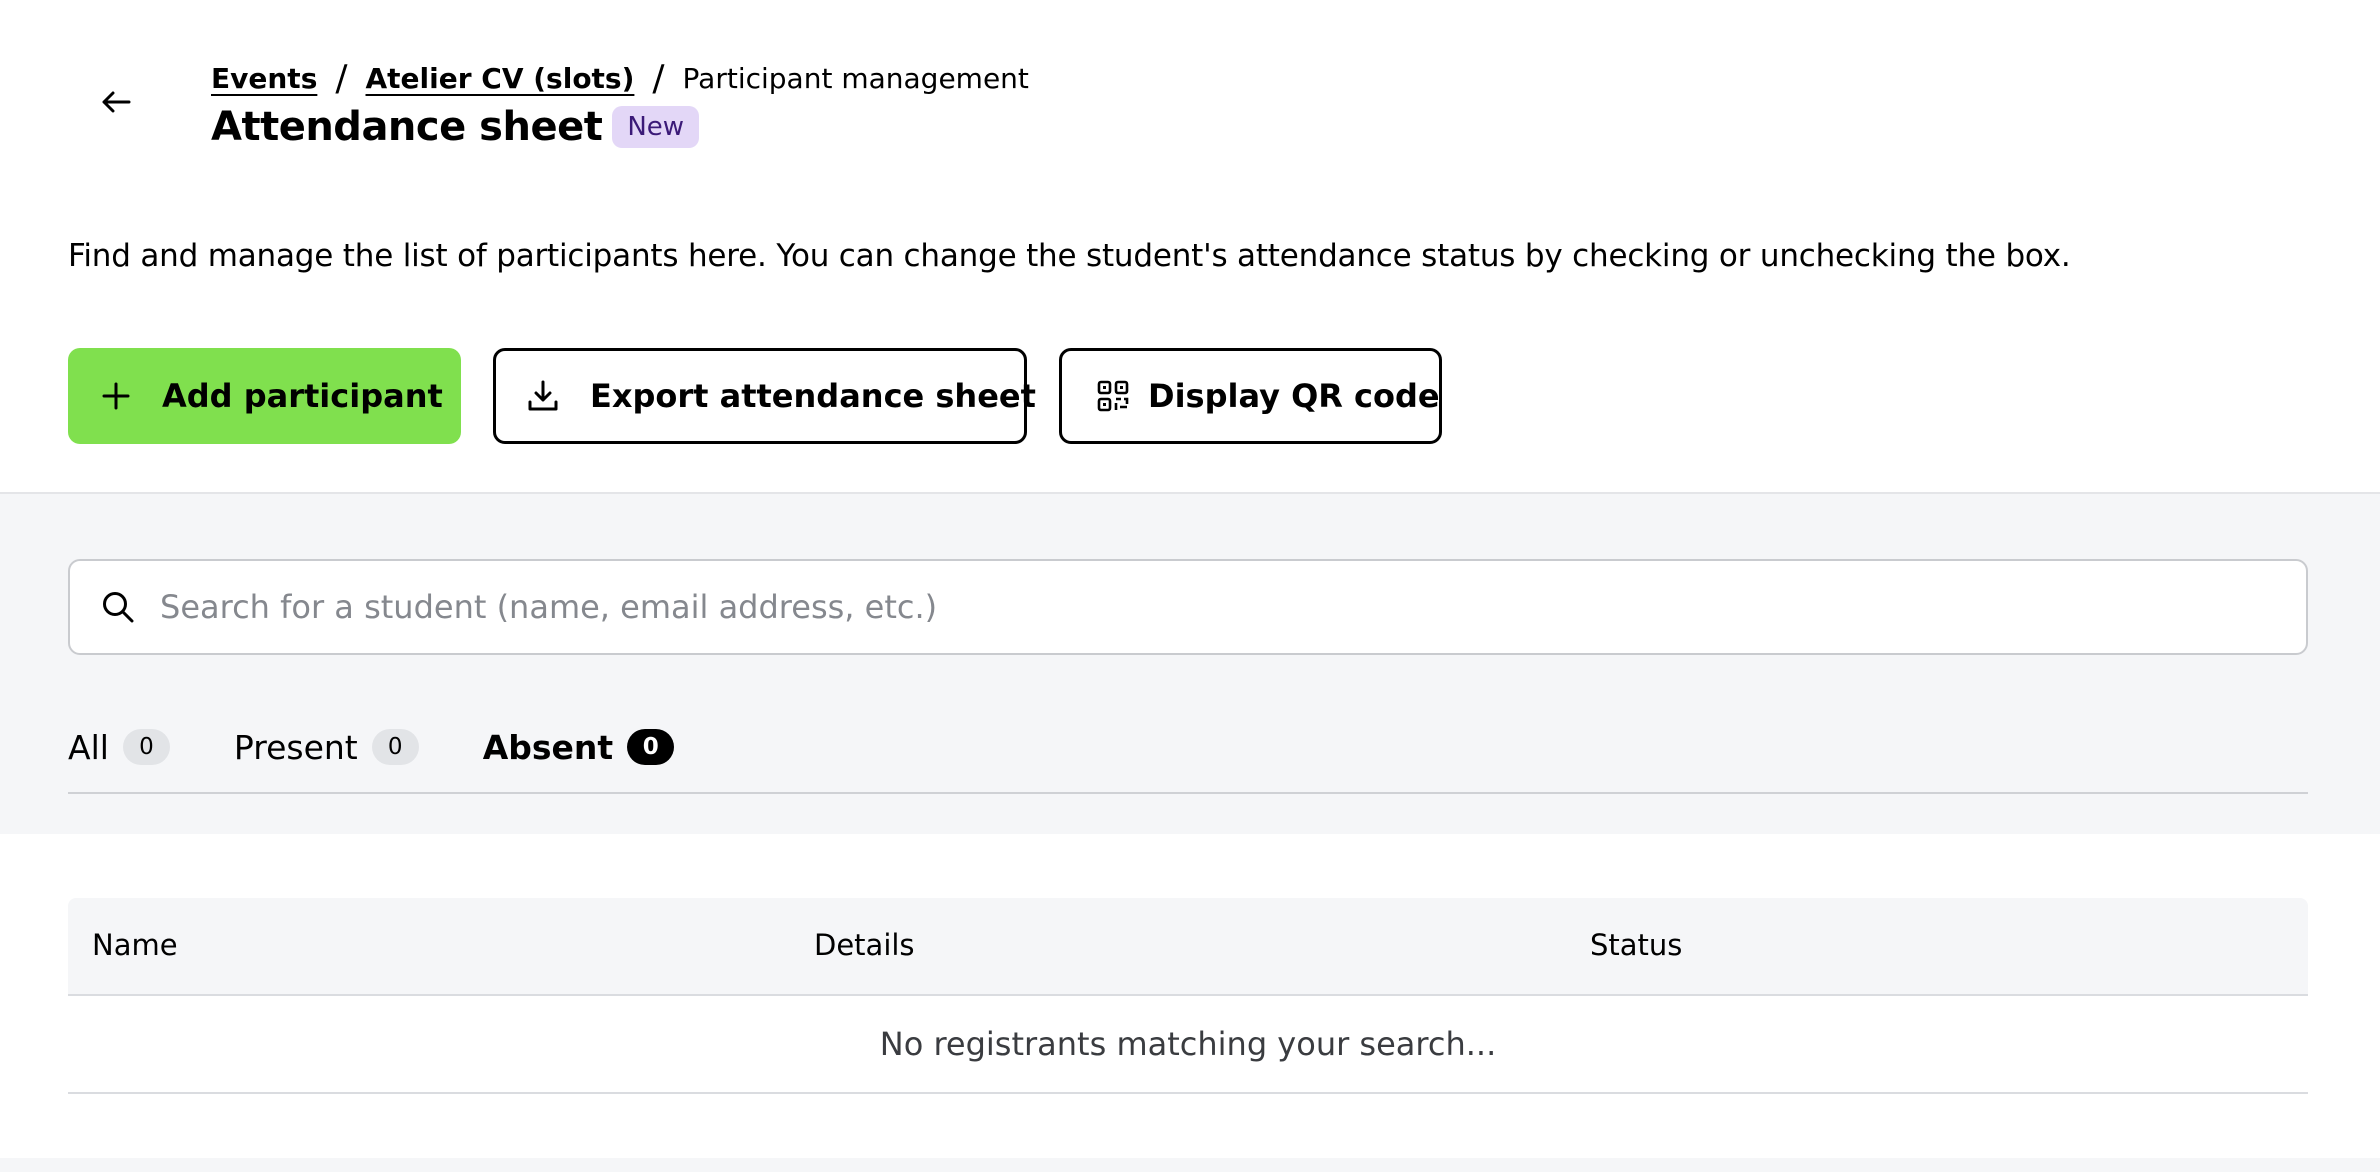 The image size is (2380, 1172). Describe the element at coordinates (1210, 607) in the screenshot. I see `search-input` at that location.